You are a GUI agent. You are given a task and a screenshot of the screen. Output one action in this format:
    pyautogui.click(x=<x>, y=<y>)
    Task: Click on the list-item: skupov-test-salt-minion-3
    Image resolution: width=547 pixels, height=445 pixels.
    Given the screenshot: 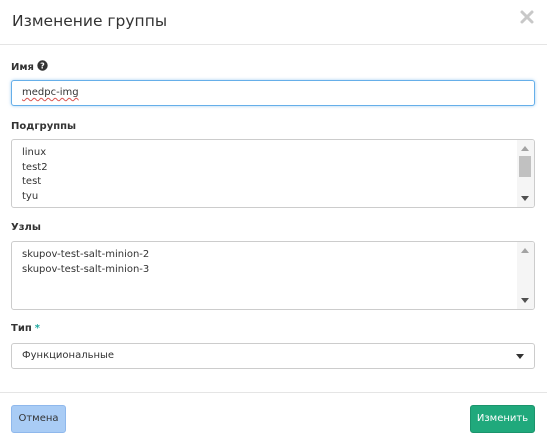 What is the action you would take?
    pyautogui.click(x=85, y=270)
    